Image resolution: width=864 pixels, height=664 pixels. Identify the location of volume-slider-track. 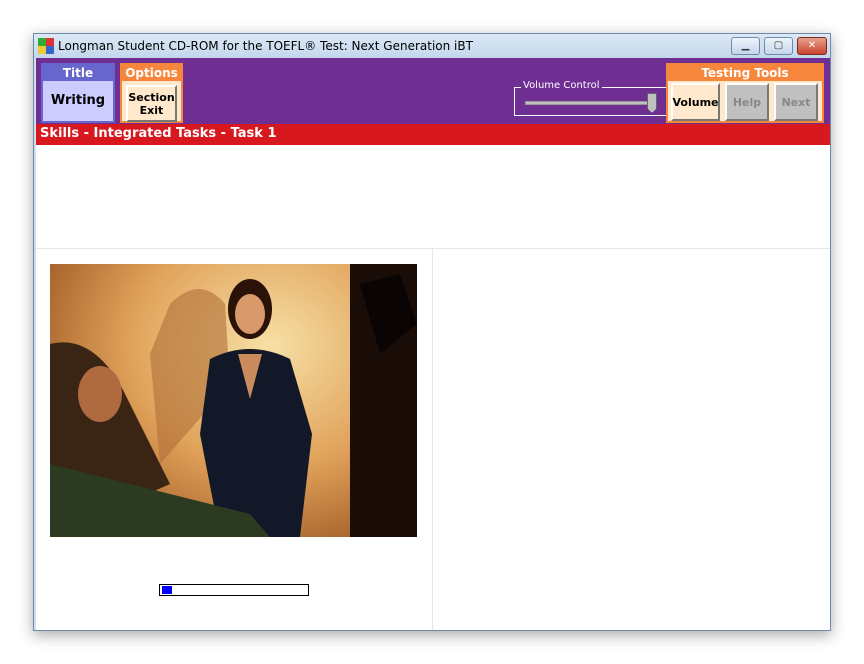
(591, 103).